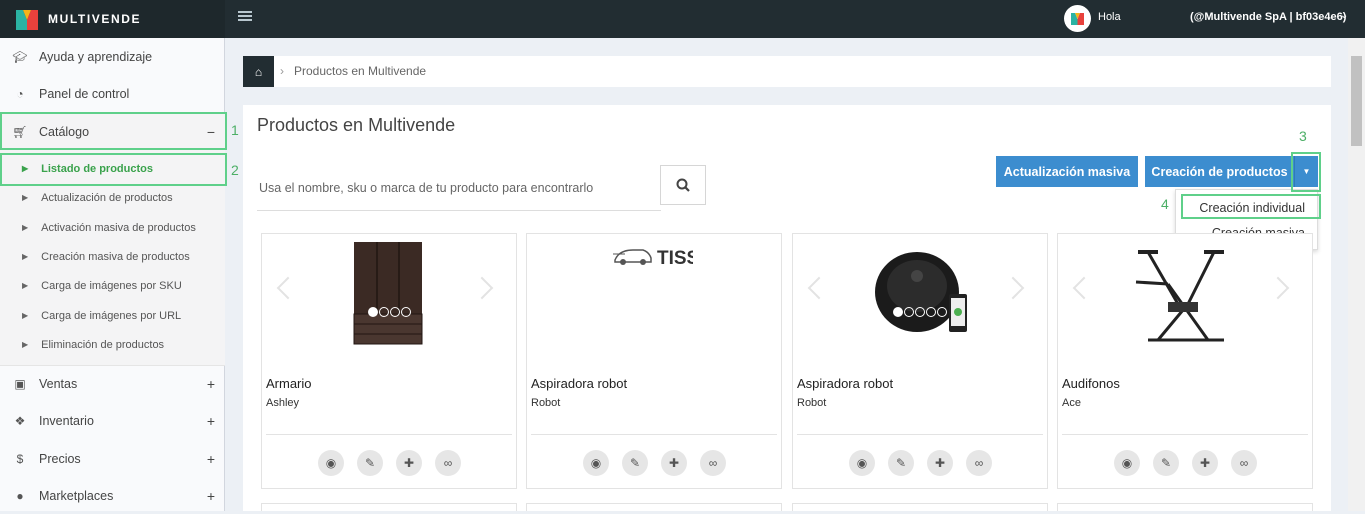 The height and width of the screenshot is (514, 1365). What do you see at coordinates (112, 285) in the screenshot?
I see `submenu-imagenes-sku: ▶ Carga de imágenes por SKU` at bounding box center [112, 285].